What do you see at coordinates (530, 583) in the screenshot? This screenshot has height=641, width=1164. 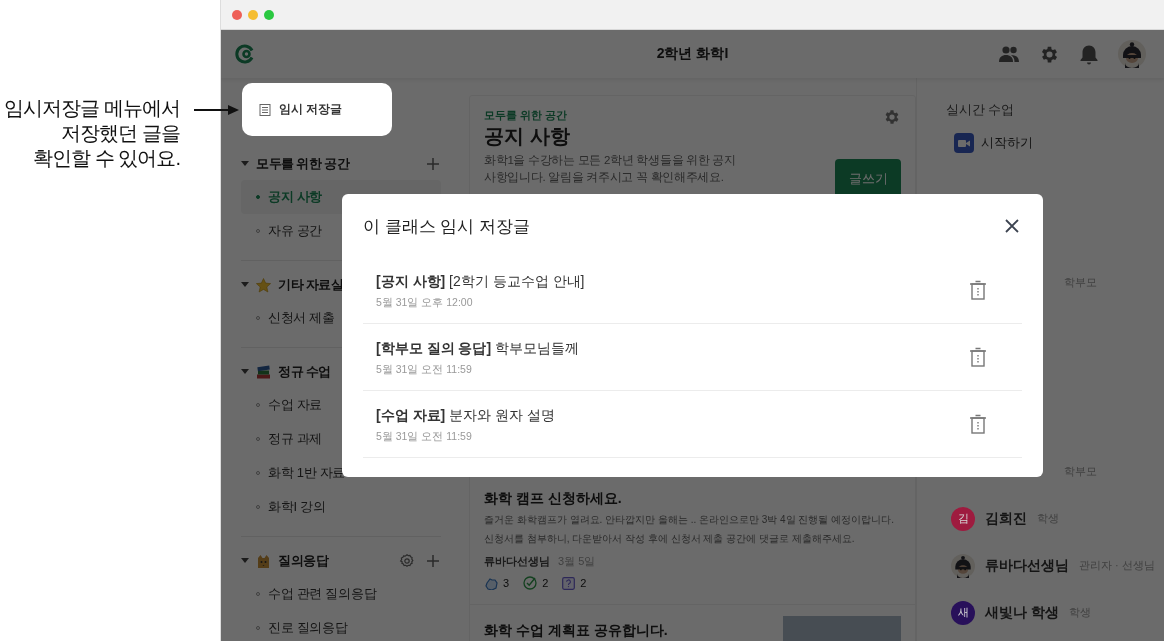 I see `check-circle-icon` at bounding box center [530, 583].